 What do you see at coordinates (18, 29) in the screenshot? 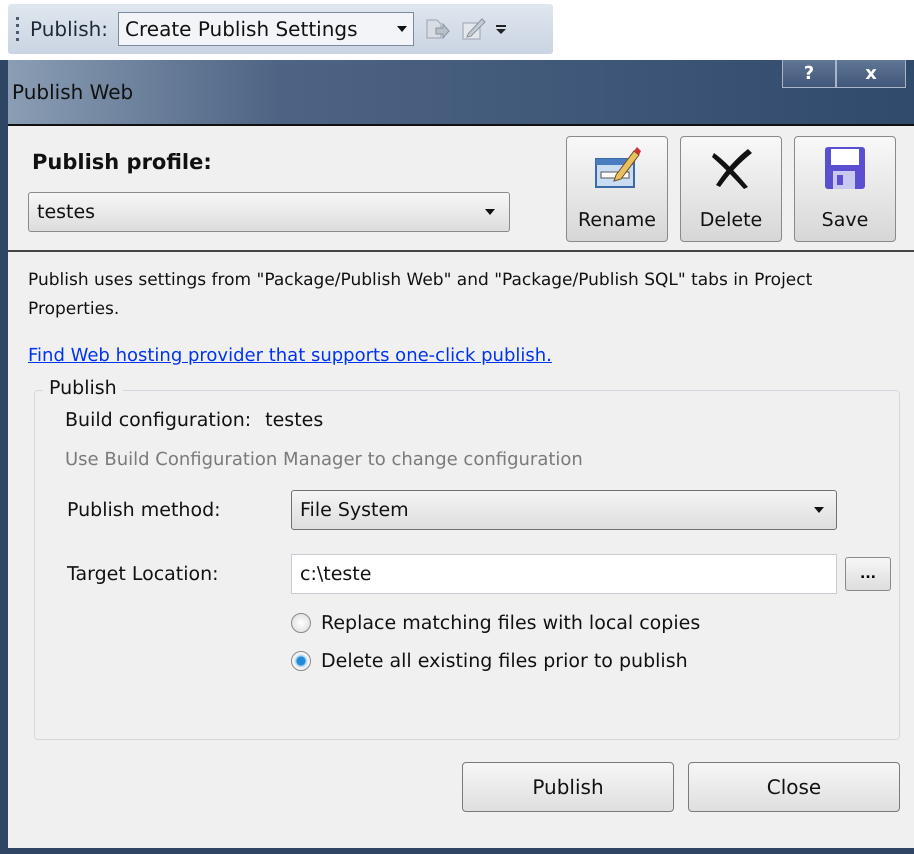
I see `grip-icon` at bounding box center [18, 29].